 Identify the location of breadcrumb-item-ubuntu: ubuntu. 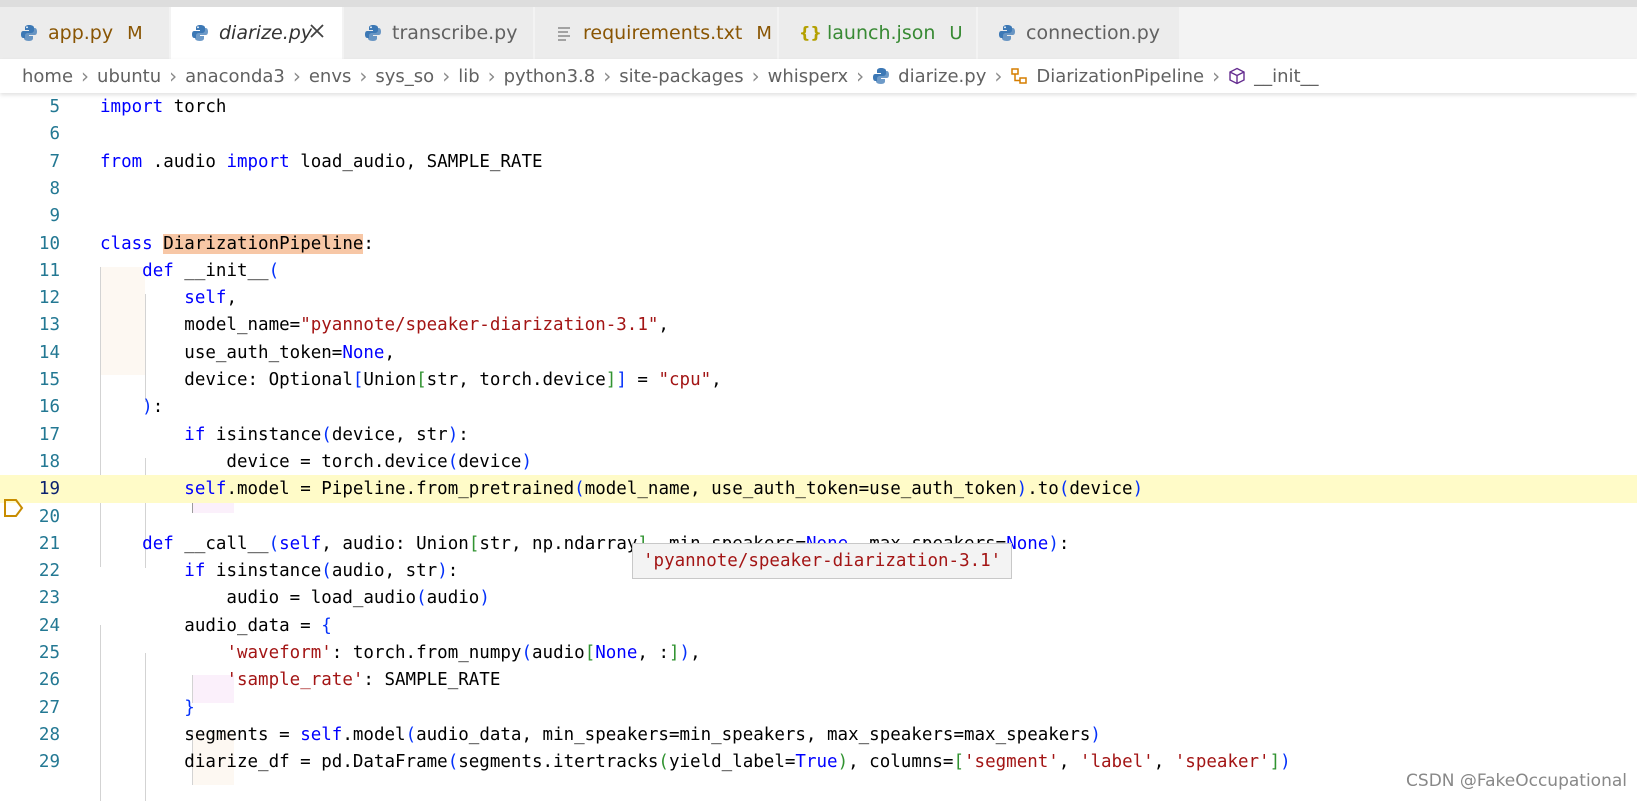
(129, 76).